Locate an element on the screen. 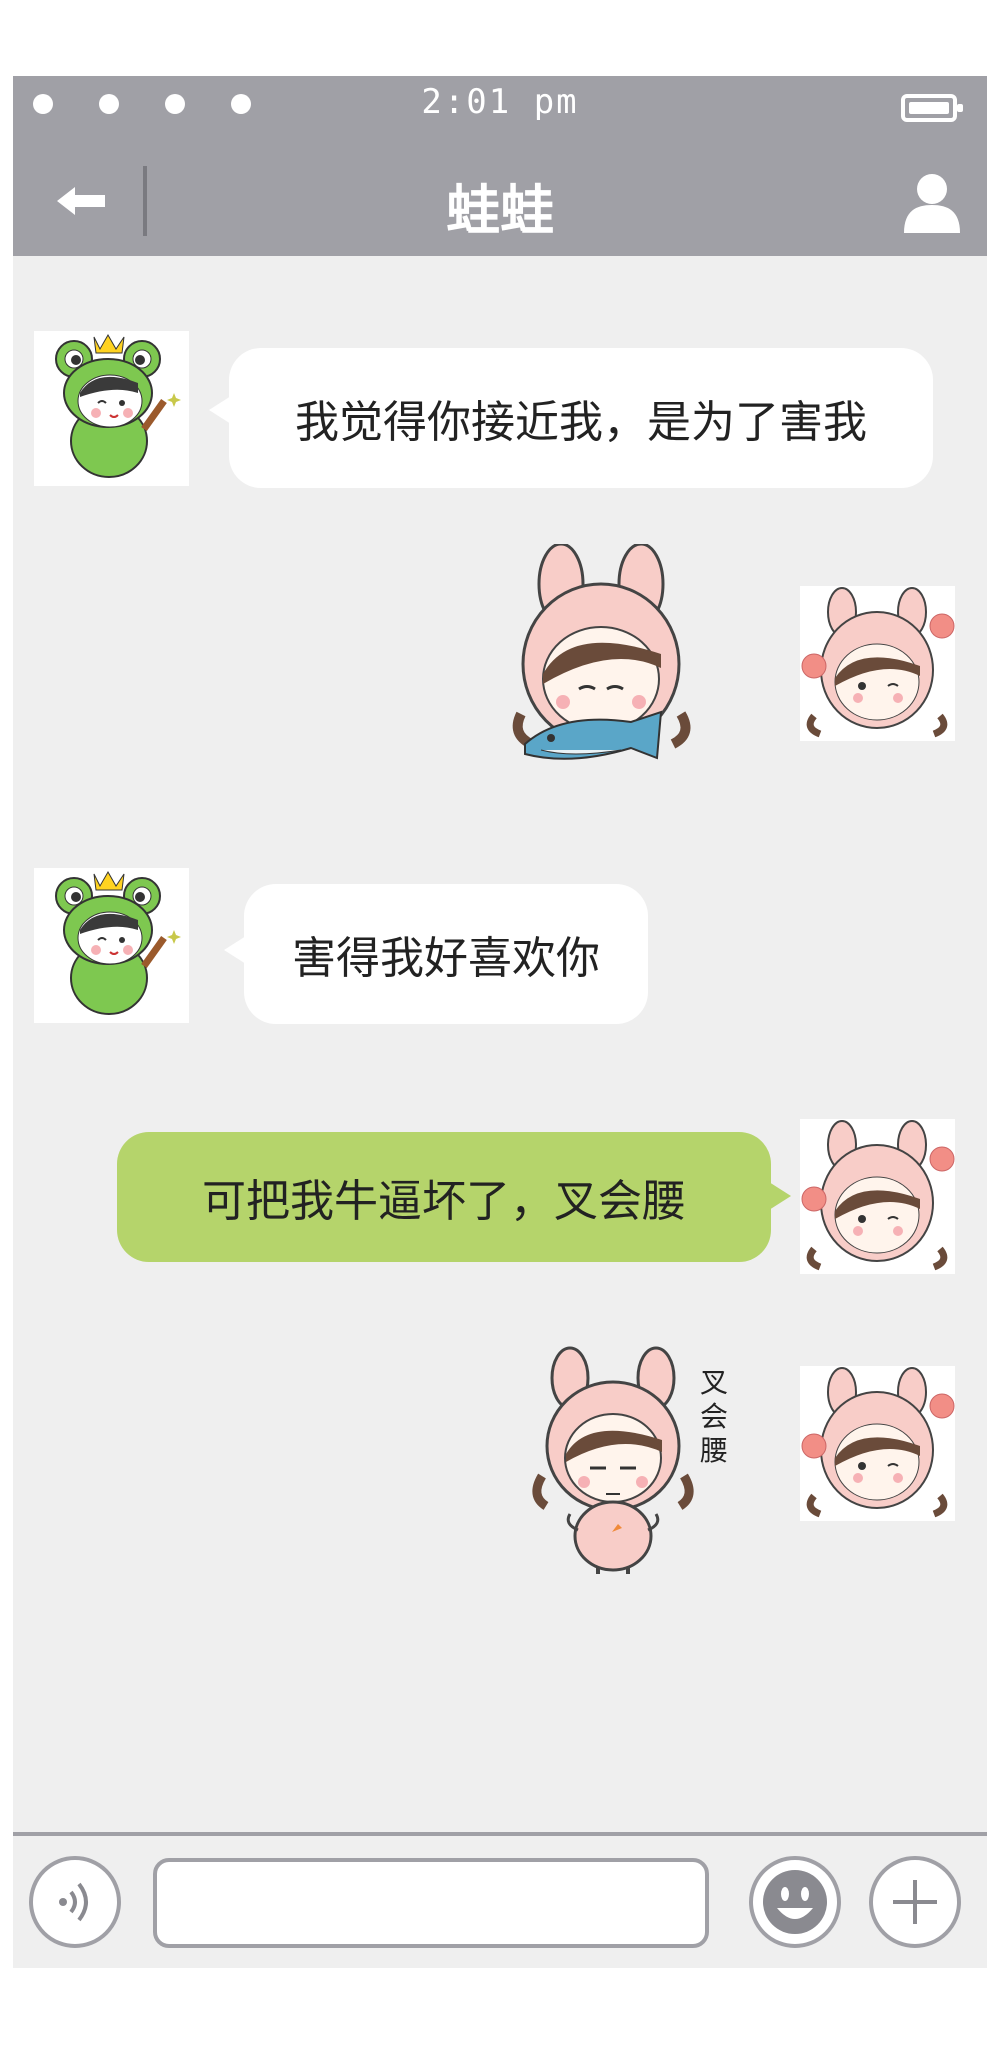  status-bar: 2:01 pm is located at coordinates (500, 106).